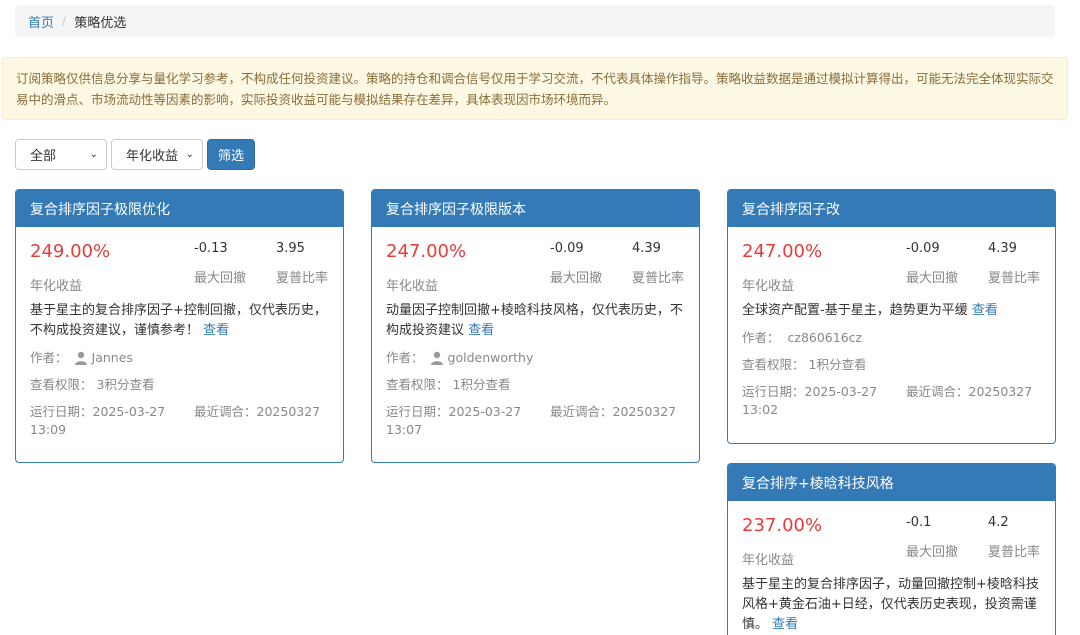  I want to click on strategy-metrics: 237.00% 年化收益 -0.1 最大回撤 4.2 夏普比率, so click(891, 539).